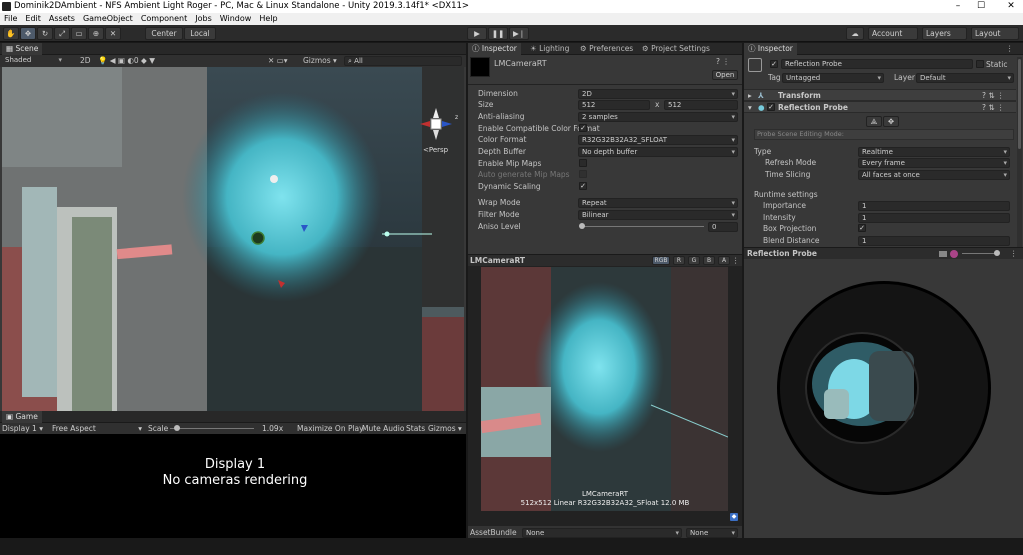  What do you see at coordinates (1010, 48) in the screenshot?
I see `tab-menu-icon: ⋮` at bounding box center [1010, 48].